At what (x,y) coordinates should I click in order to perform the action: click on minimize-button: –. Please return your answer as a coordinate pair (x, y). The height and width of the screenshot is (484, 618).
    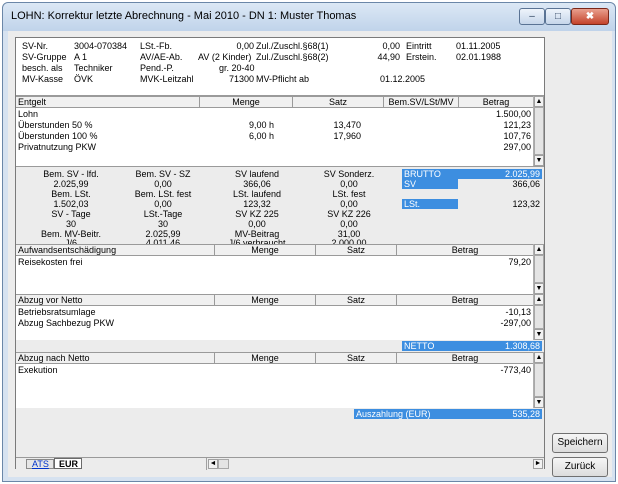
    Looking at the image, I should click on (532, 16).